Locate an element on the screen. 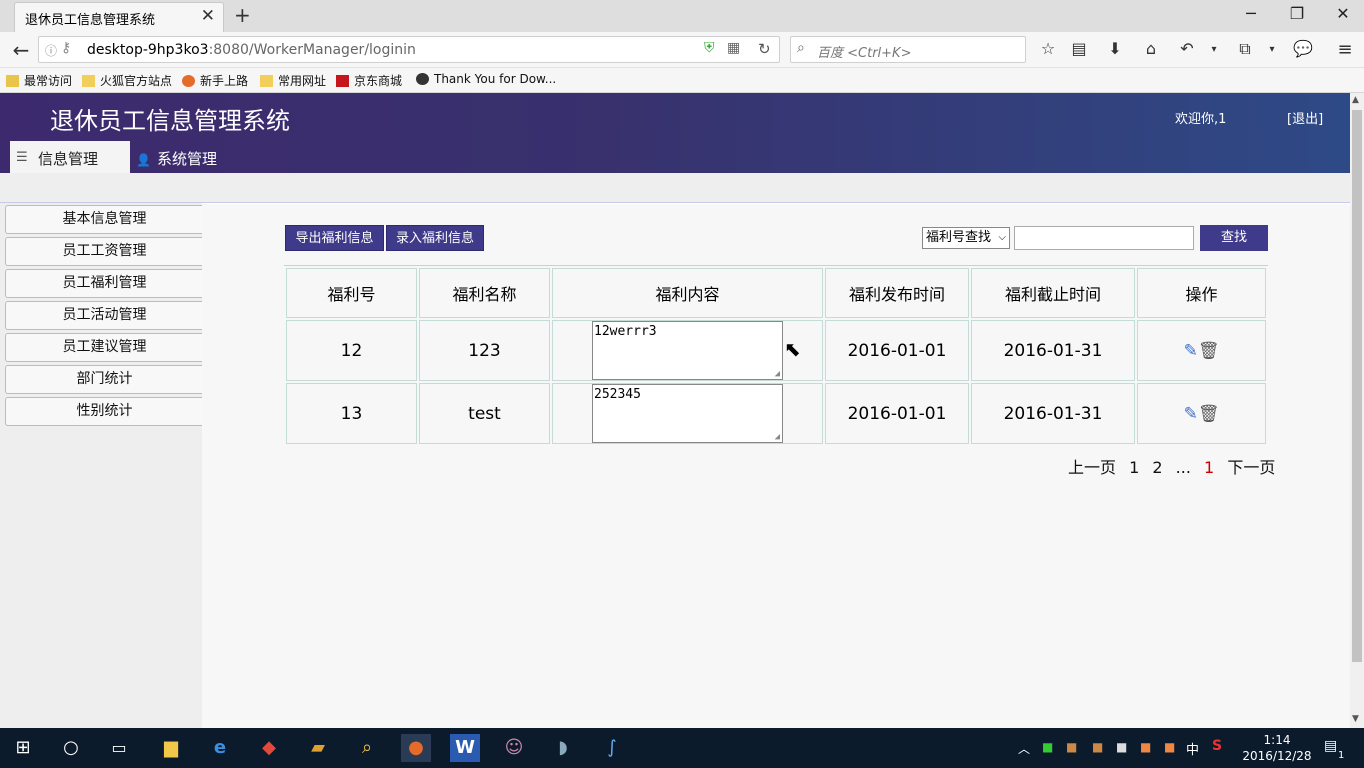  bookmark-item: 最常访问 is located at coordinates (39, 80).